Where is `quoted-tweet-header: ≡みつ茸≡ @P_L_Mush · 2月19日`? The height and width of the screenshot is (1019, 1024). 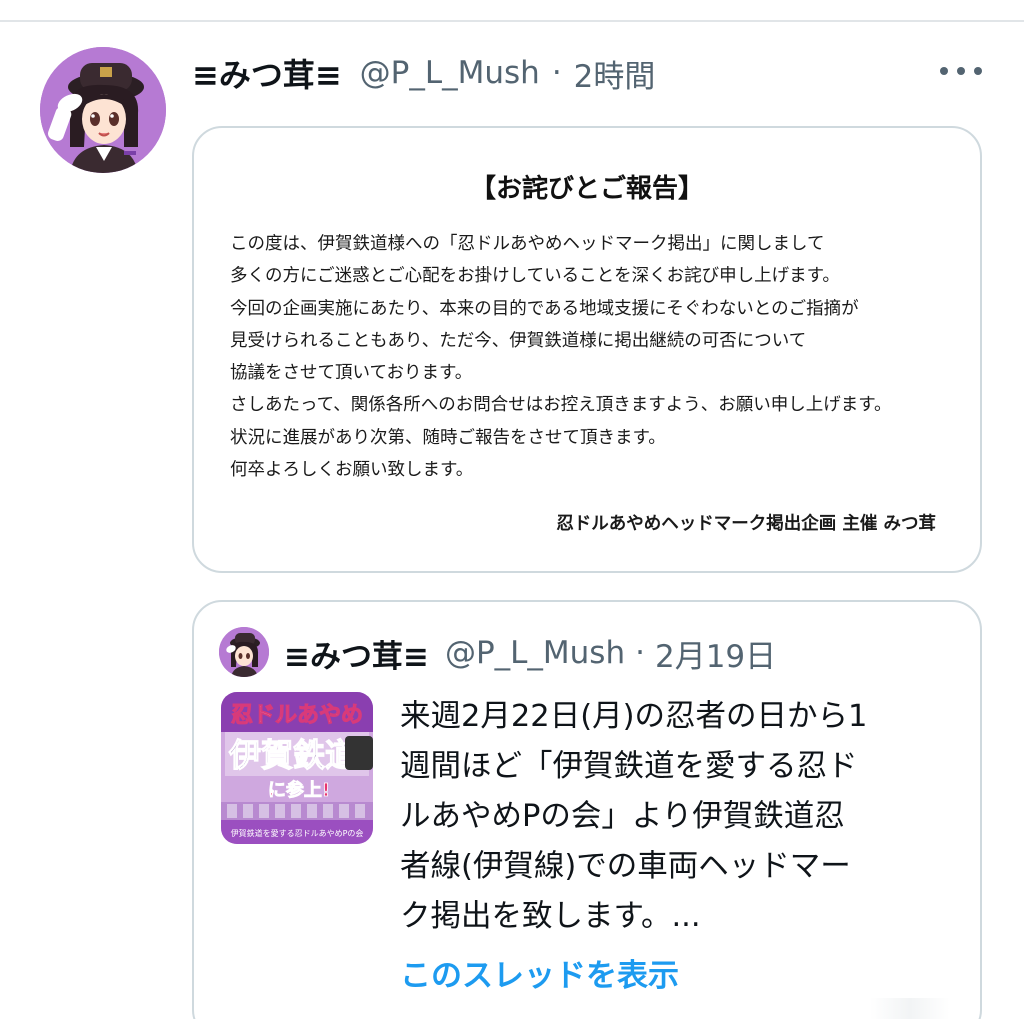
quoted-tweet-header: ≡みつ茸≡ @P_L_Mush · 2月19日 is located at coordinates (530, 653).